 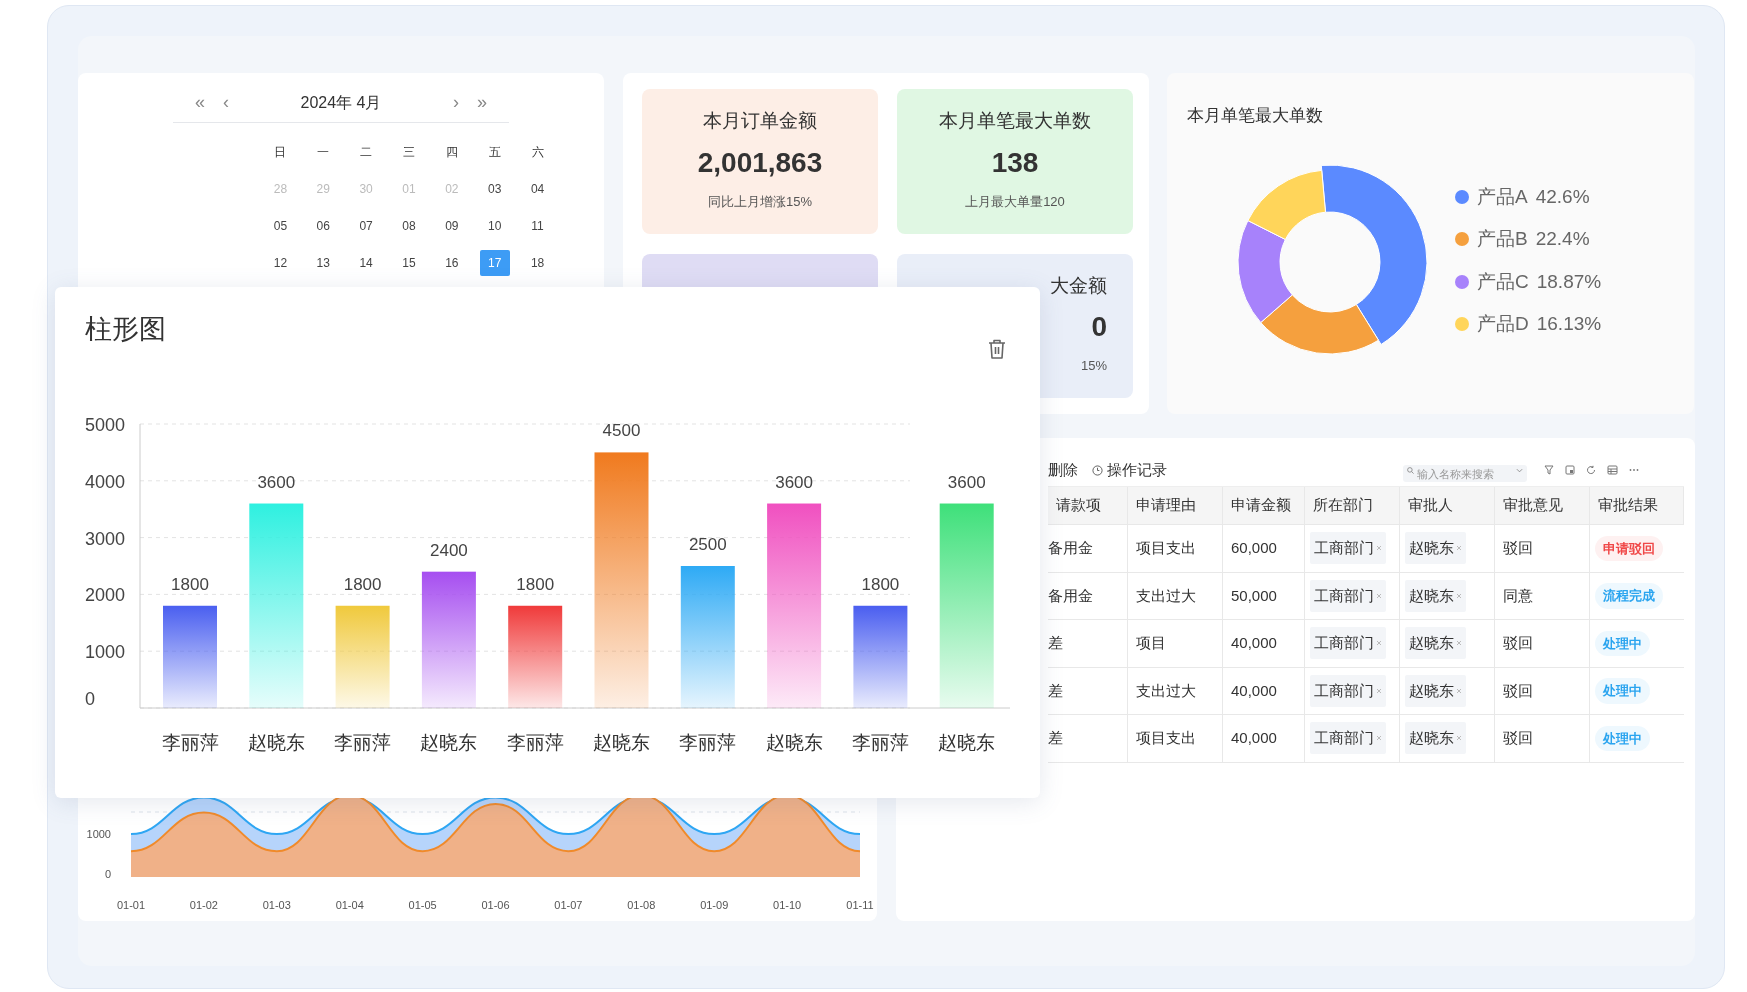 I want to click on day-cell: 16, so click(x=451, y=262).